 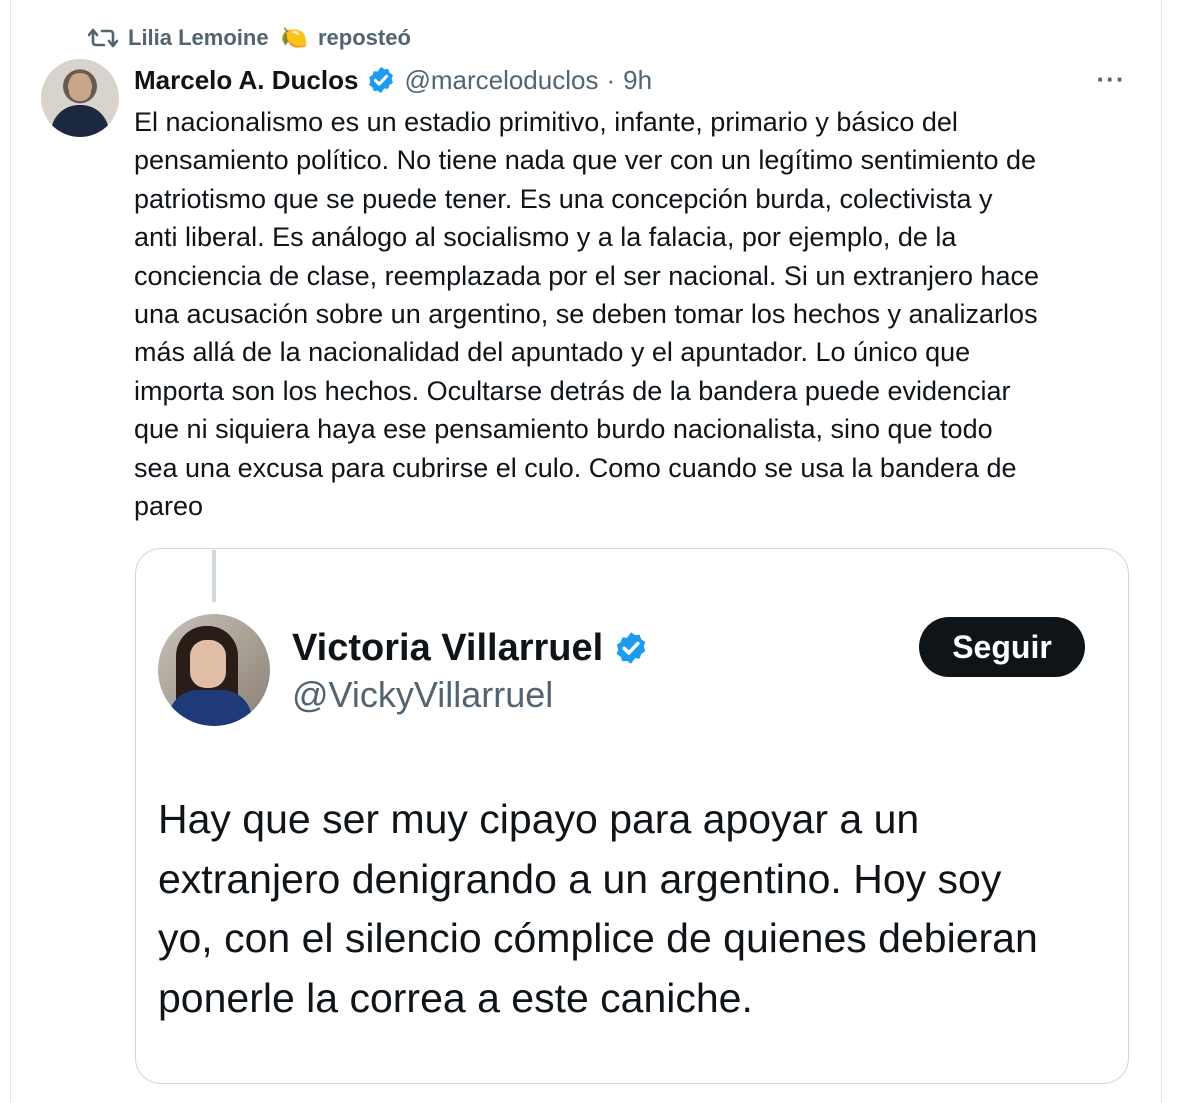 I want to click on quoted-author-header: Victoria Villarruel, so click(x=470, y=648).